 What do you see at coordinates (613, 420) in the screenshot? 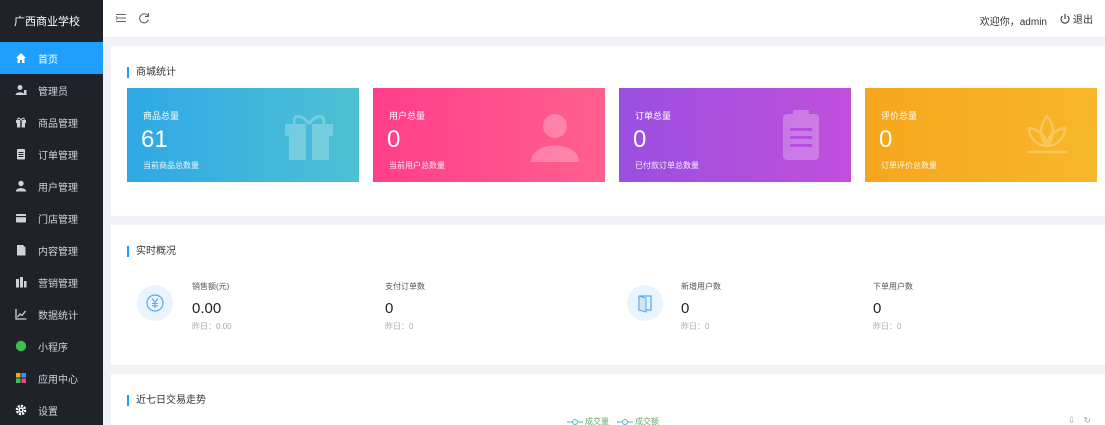
I see `chart-legend: 成交量 成交额` at bounding box center [613, 420].